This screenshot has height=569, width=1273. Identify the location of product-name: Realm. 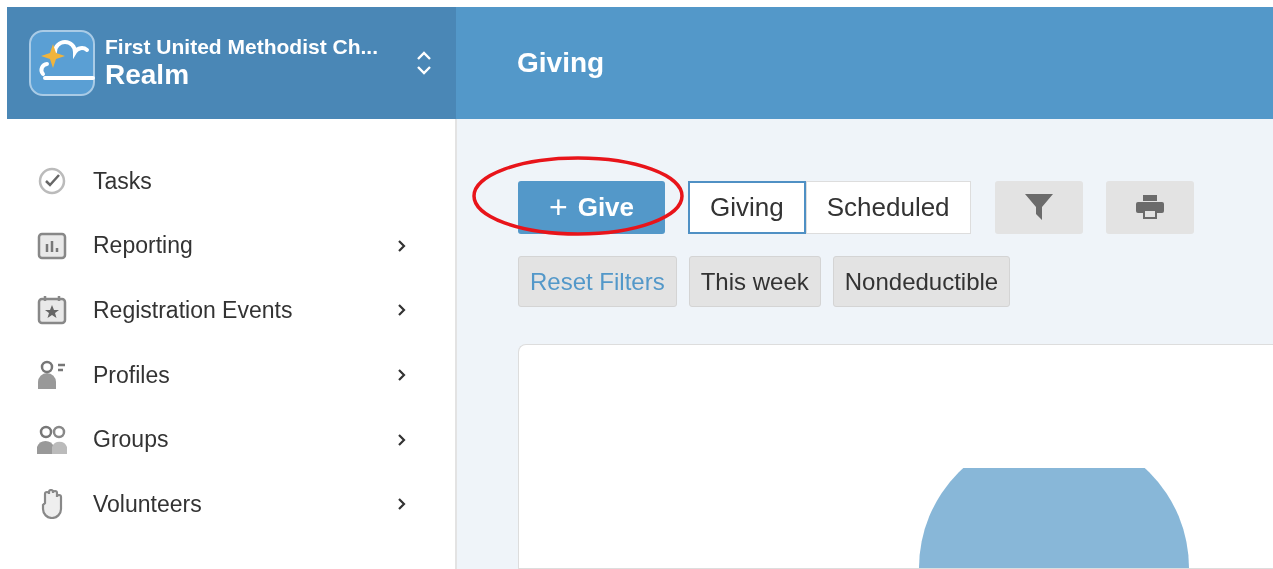
(148, 75).